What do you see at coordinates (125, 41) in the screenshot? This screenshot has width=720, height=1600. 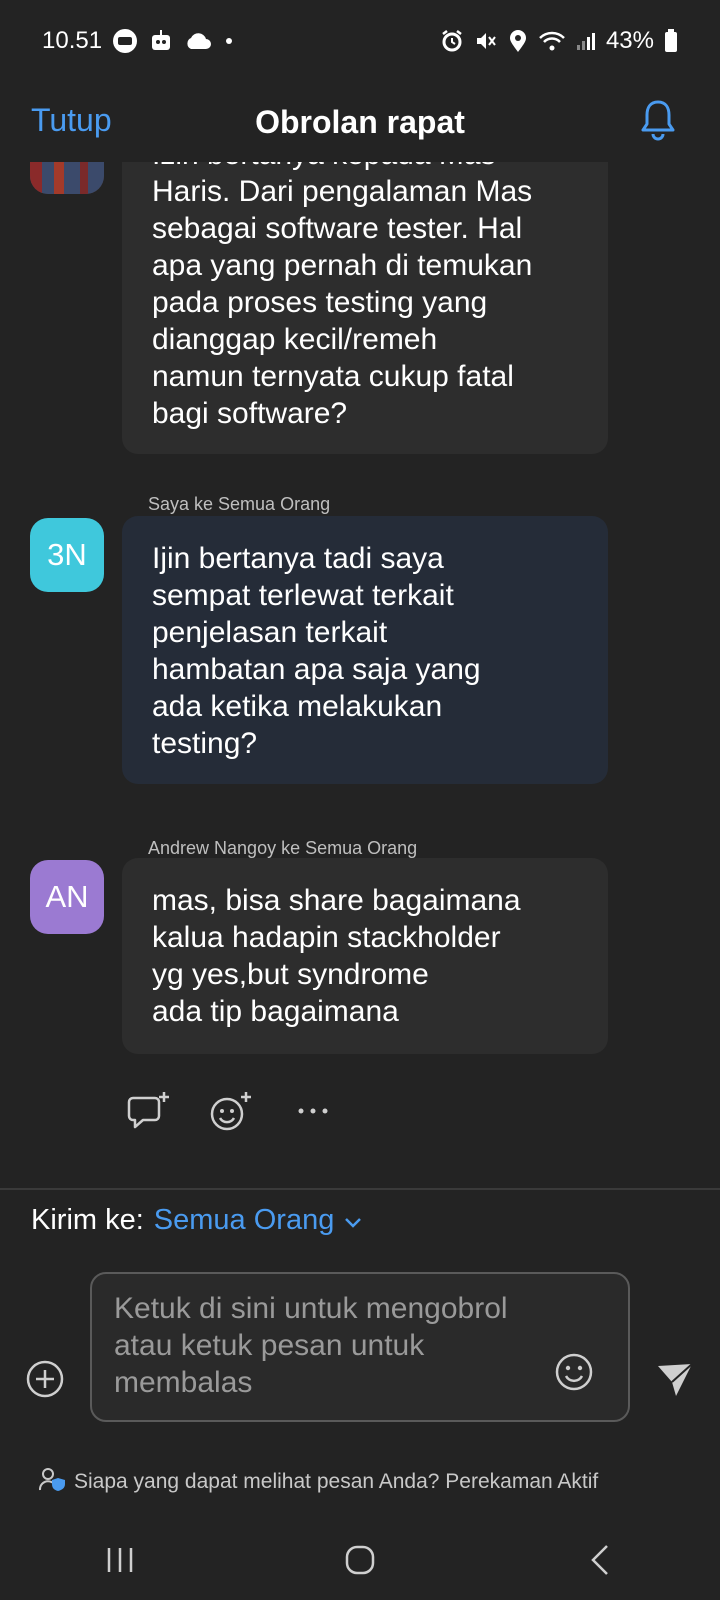 I see `chat-app-notification-icon` at bounding box center [125, 41].